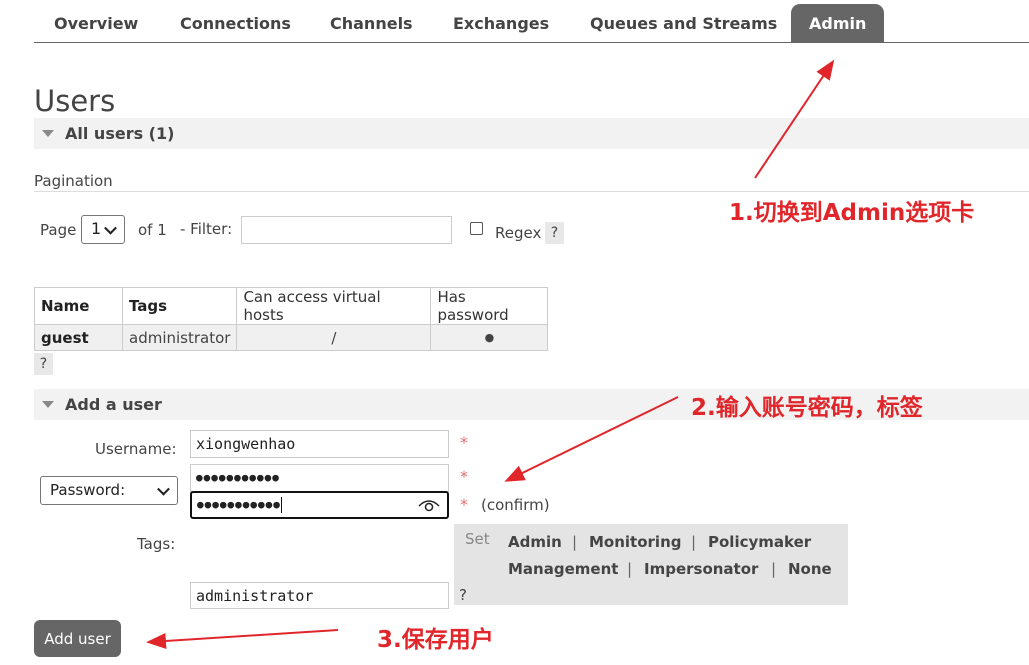  I want to click on annotation-step-2: 2.输入账号密码，标签, so click(807, 408).